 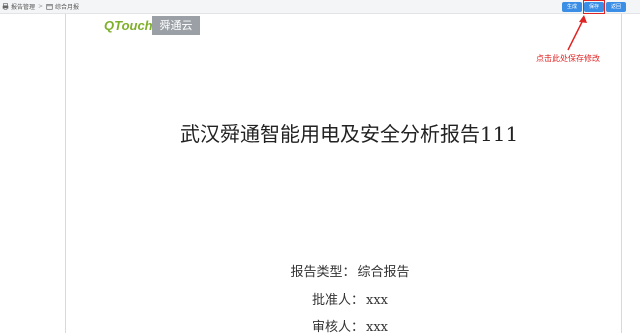 What do you see at coordinates (337, 300) in the screenshot?
I see `approver-label: 批准人：` at bounding box center [337, 300].